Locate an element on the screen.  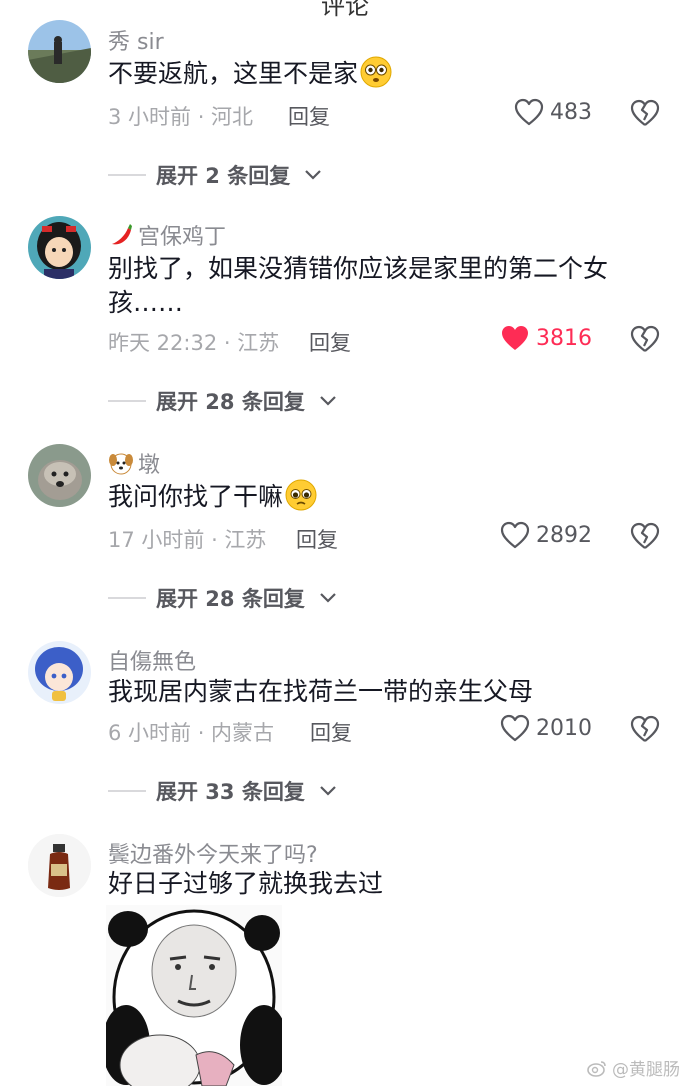
comment-text-content: 我问你找了干嘛 is located at coordinates (196, 496).